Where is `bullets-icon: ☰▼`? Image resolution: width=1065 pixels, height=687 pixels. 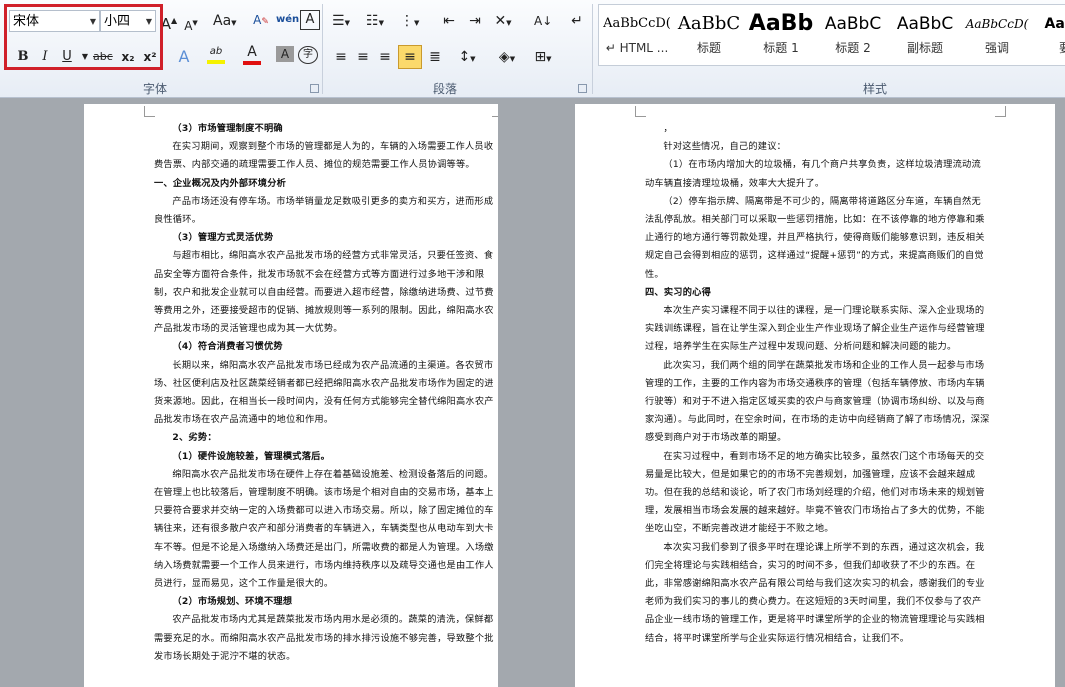 bullets-icon: ☰▼ is located at coordinates (341, 21).